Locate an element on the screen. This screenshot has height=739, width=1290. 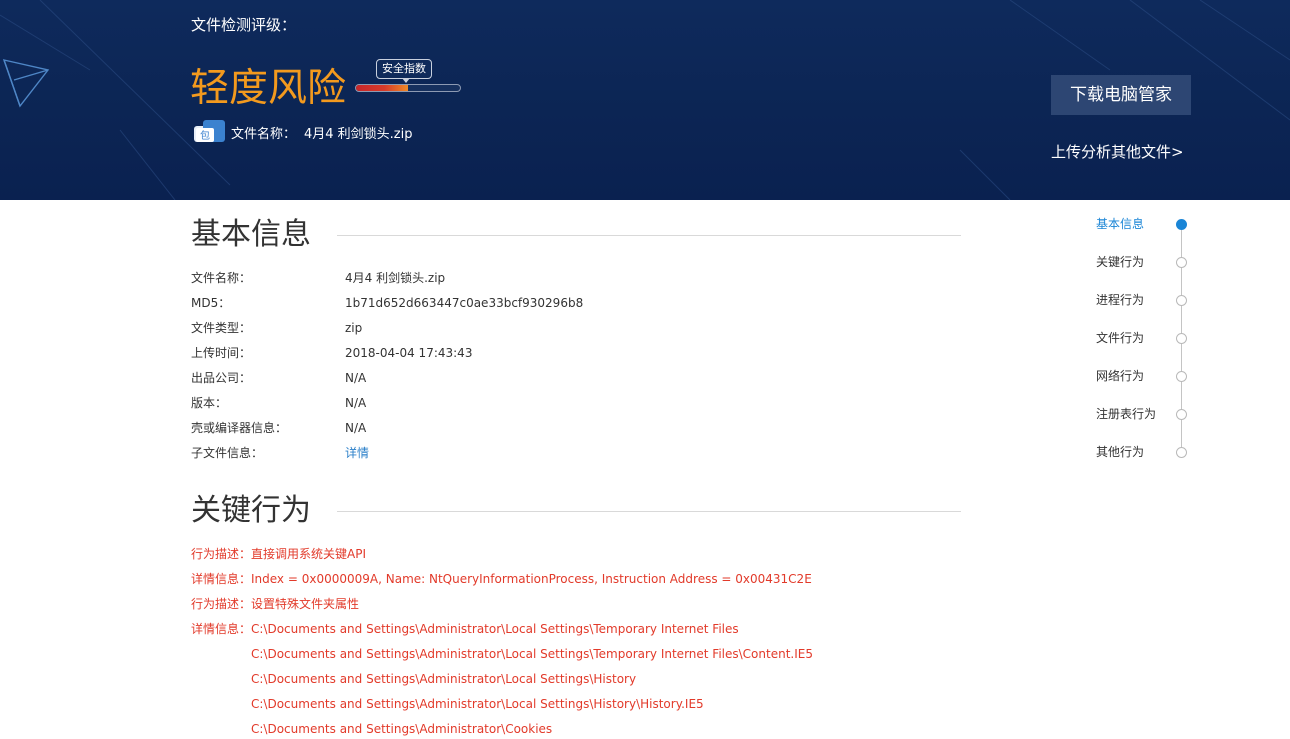
side-nav-item: 基本信息 is located at coordinates (1145, 224).